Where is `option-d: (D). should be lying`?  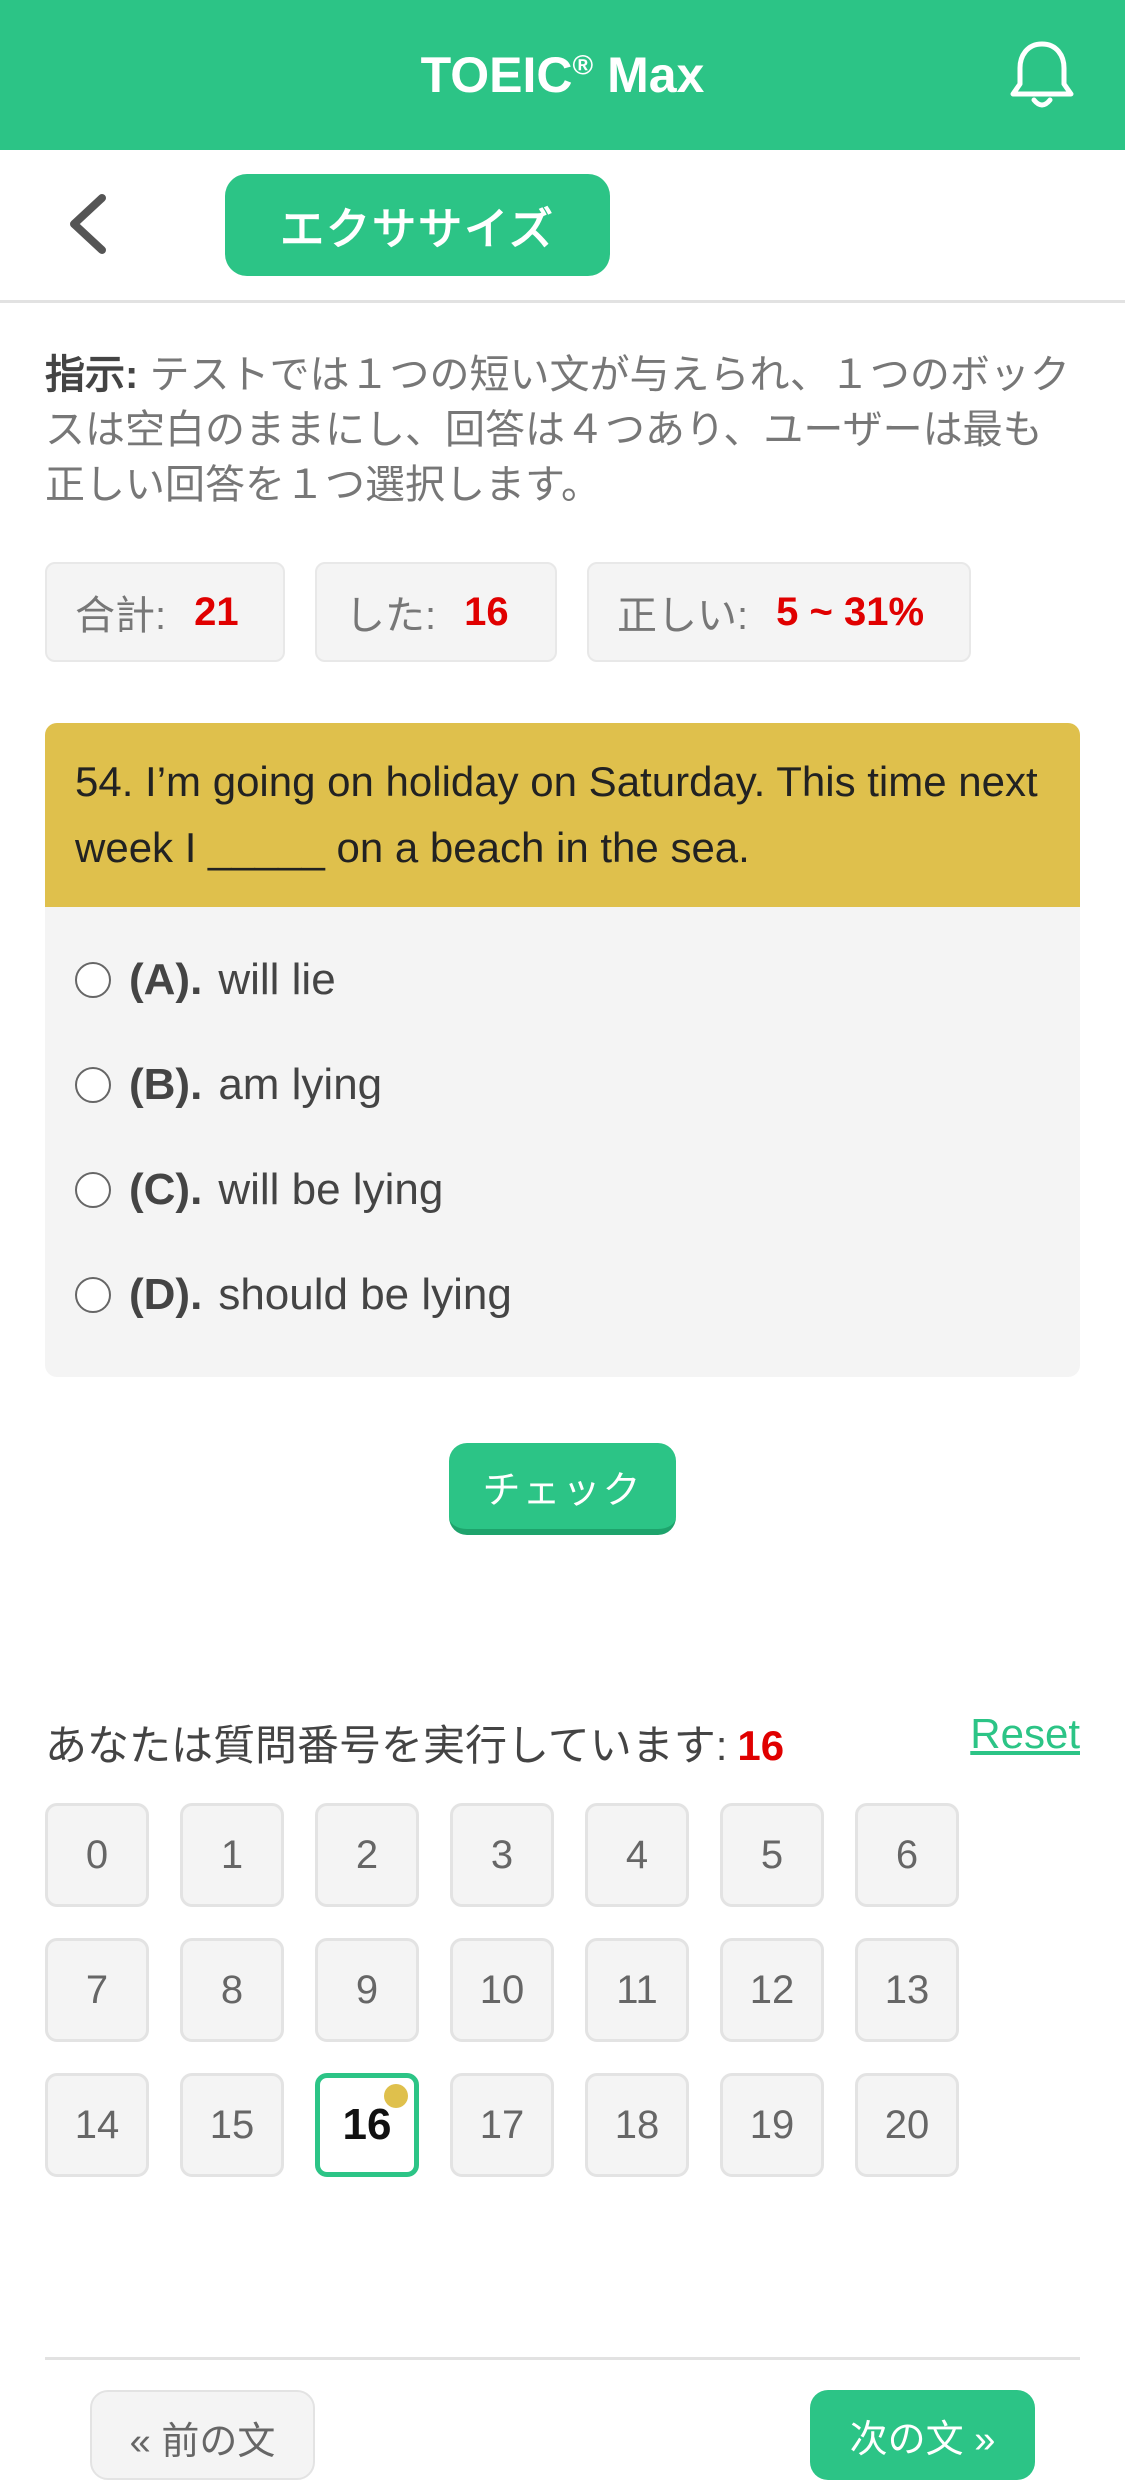
option-d: (D). should be lying is located at coordinates (562, 1294).